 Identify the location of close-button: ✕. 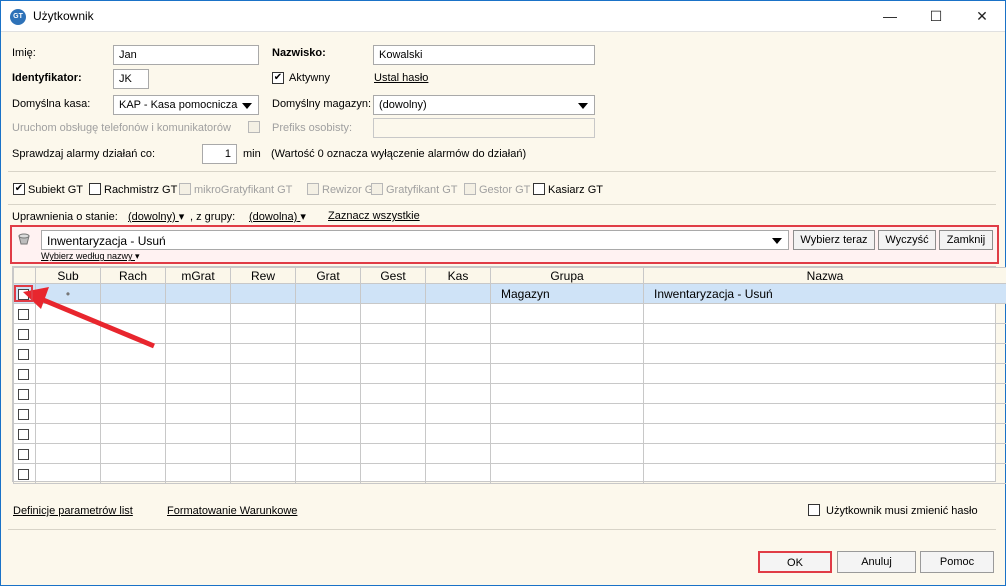
(982, 16).